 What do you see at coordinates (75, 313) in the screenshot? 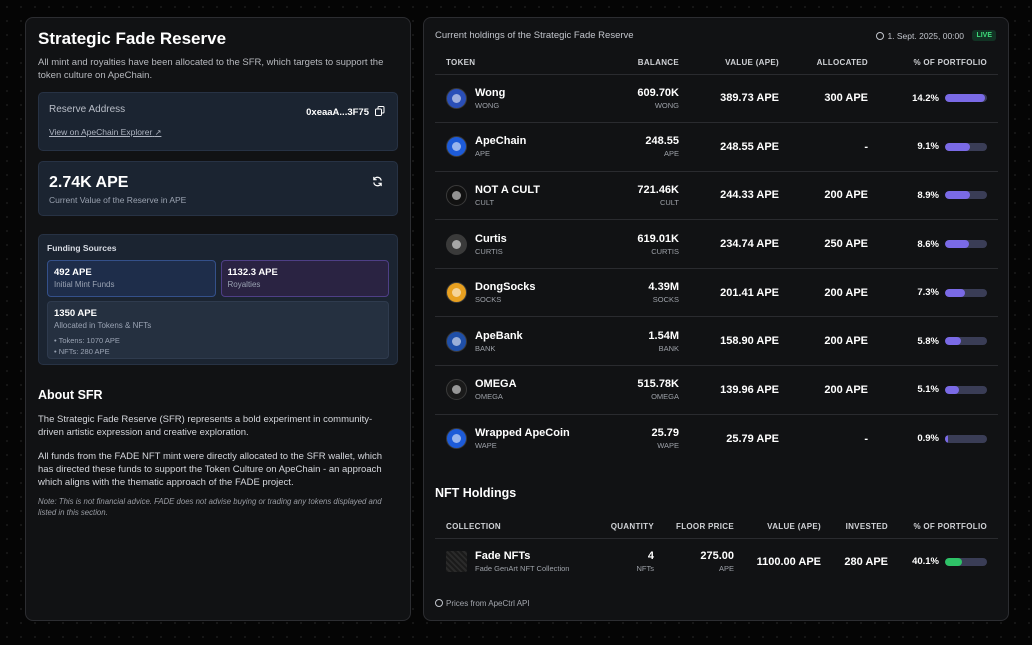
I see `allocated-value: 1350 APE` at bounding box center [75, 313].